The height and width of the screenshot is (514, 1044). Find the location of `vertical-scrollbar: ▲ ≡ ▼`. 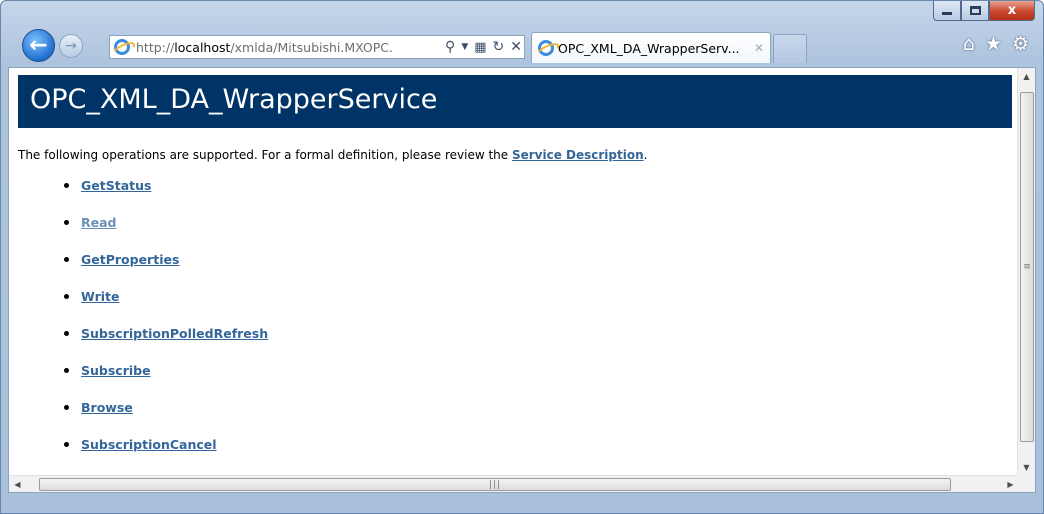

vertical-scrollbar: ▲ ≡ ▼ is located at coordinates (1026, 272).